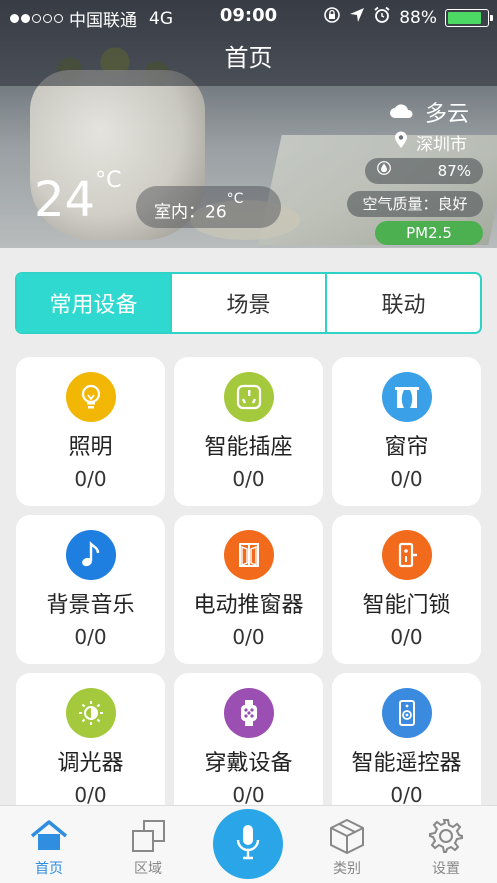 This screenshot has height=883, width=497. What do you see at coordinates (357, 17) in the screenshot?
I see `location-arrow-icon` at bounding box center [357, 17].